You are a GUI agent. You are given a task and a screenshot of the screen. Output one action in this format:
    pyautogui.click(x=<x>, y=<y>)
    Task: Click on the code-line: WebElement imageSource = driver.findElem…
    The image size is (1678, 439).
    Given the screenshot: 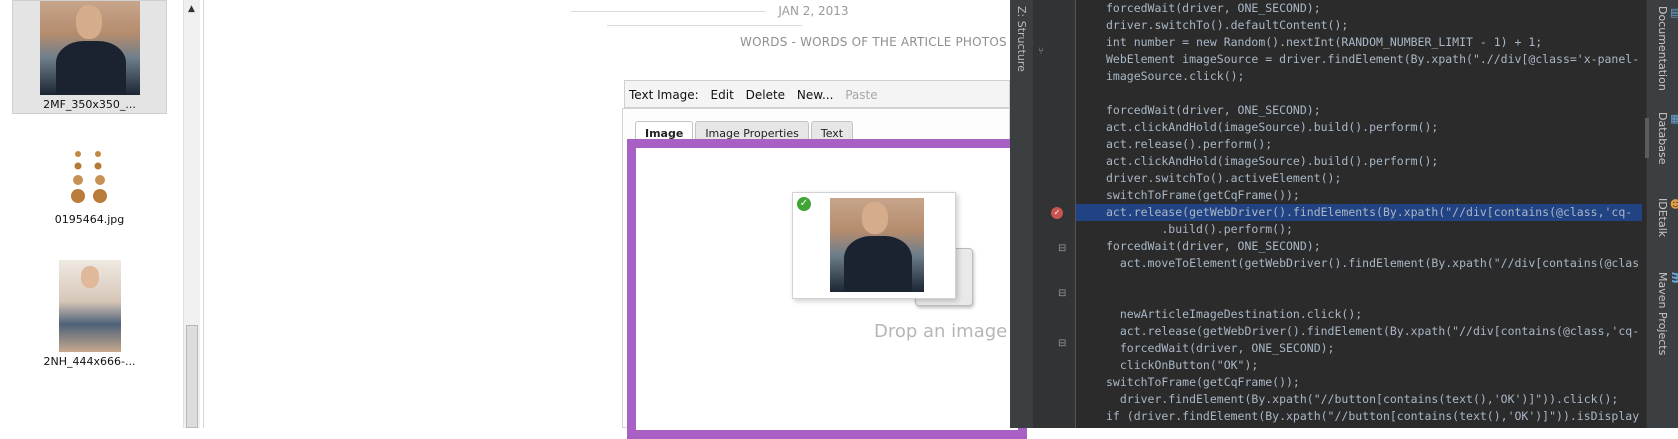 What is the action you would take?
    pyautogui.click(x=1373, y=59)
    